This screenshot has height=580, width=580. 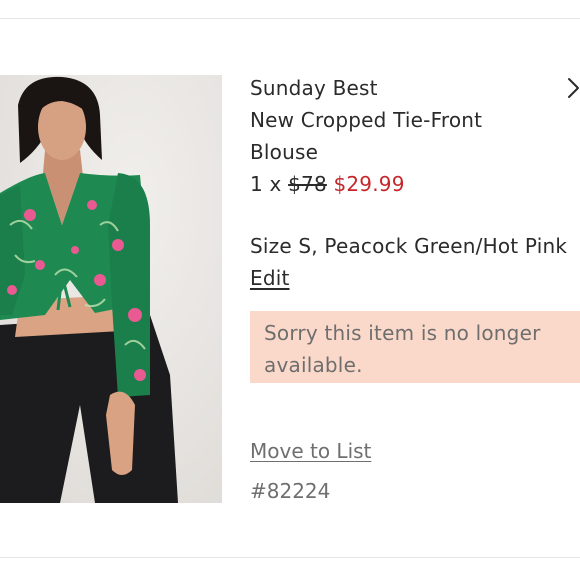 I want to click on unavailable-alert: Sorry this item is no longer available., so click(x=415, y=347).